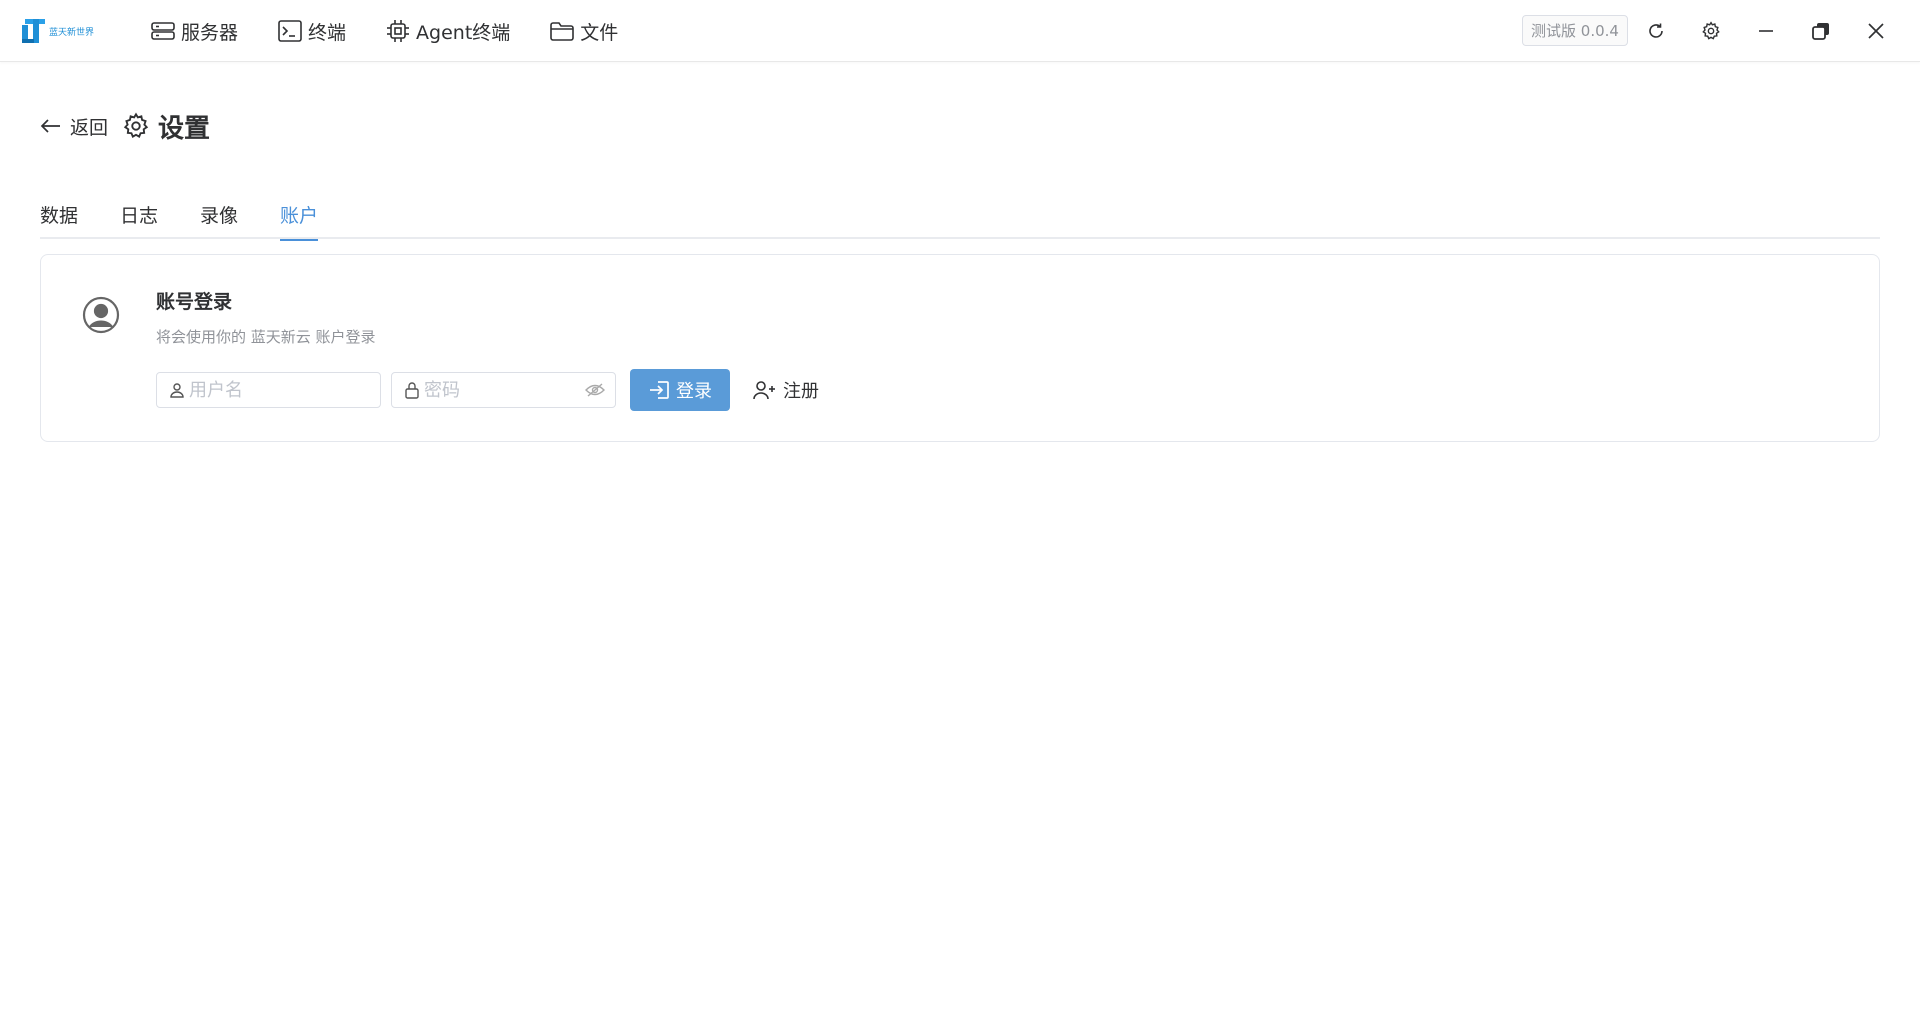  I want to click on tab-logs: 日志, so click(139, 217).